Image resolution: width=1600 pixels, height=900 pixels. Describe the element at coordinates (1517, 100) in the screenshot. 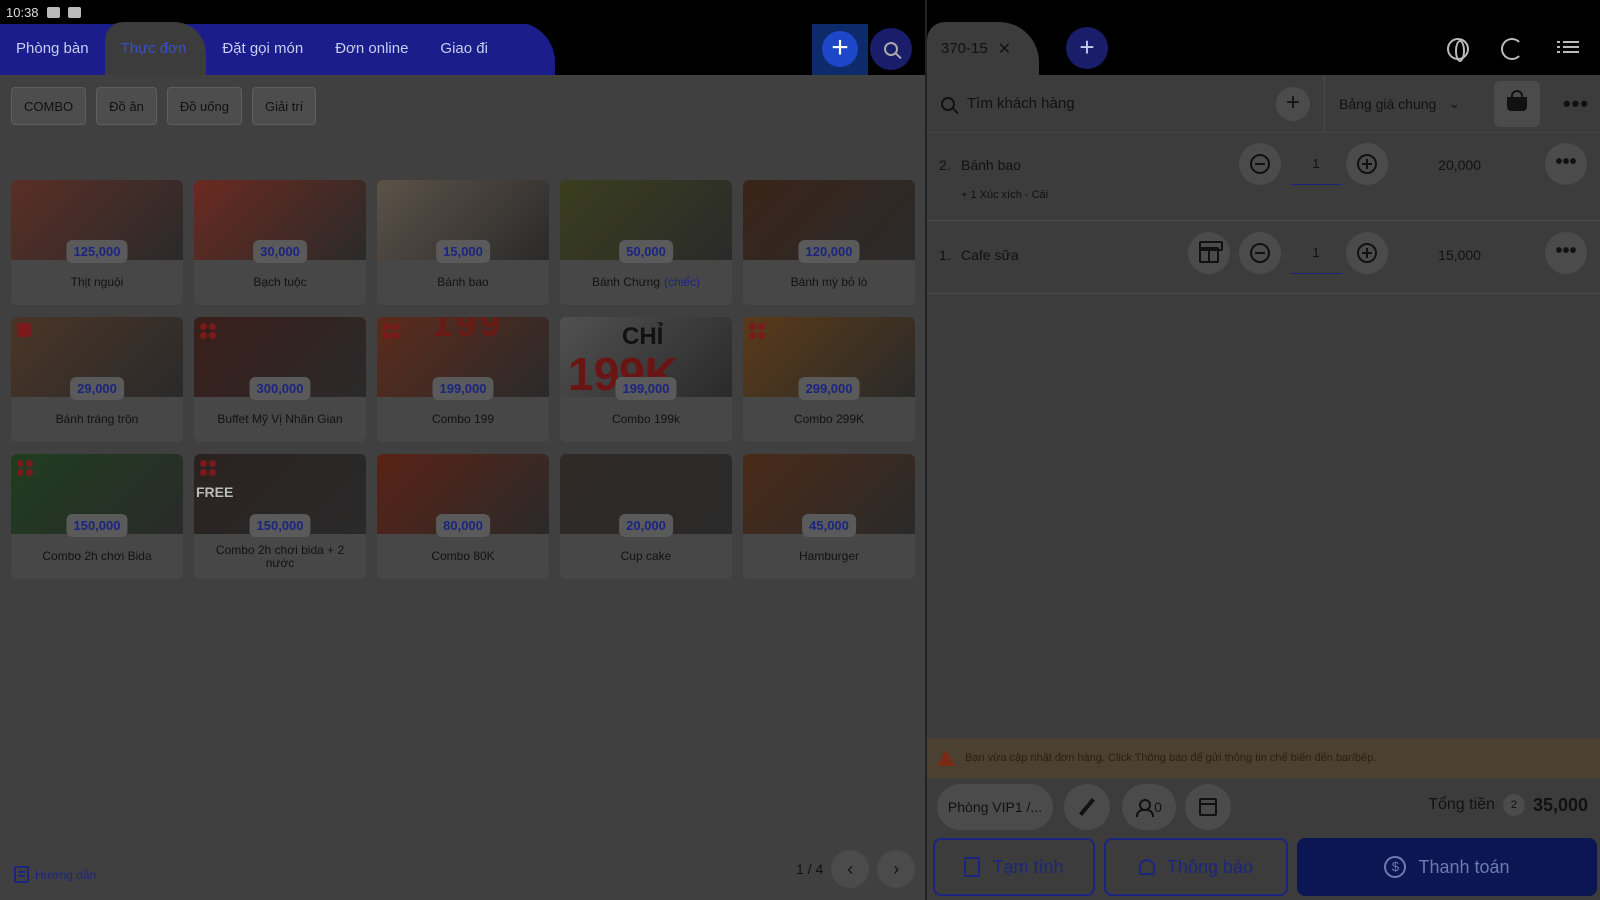

I see `basket-icon` at that location.